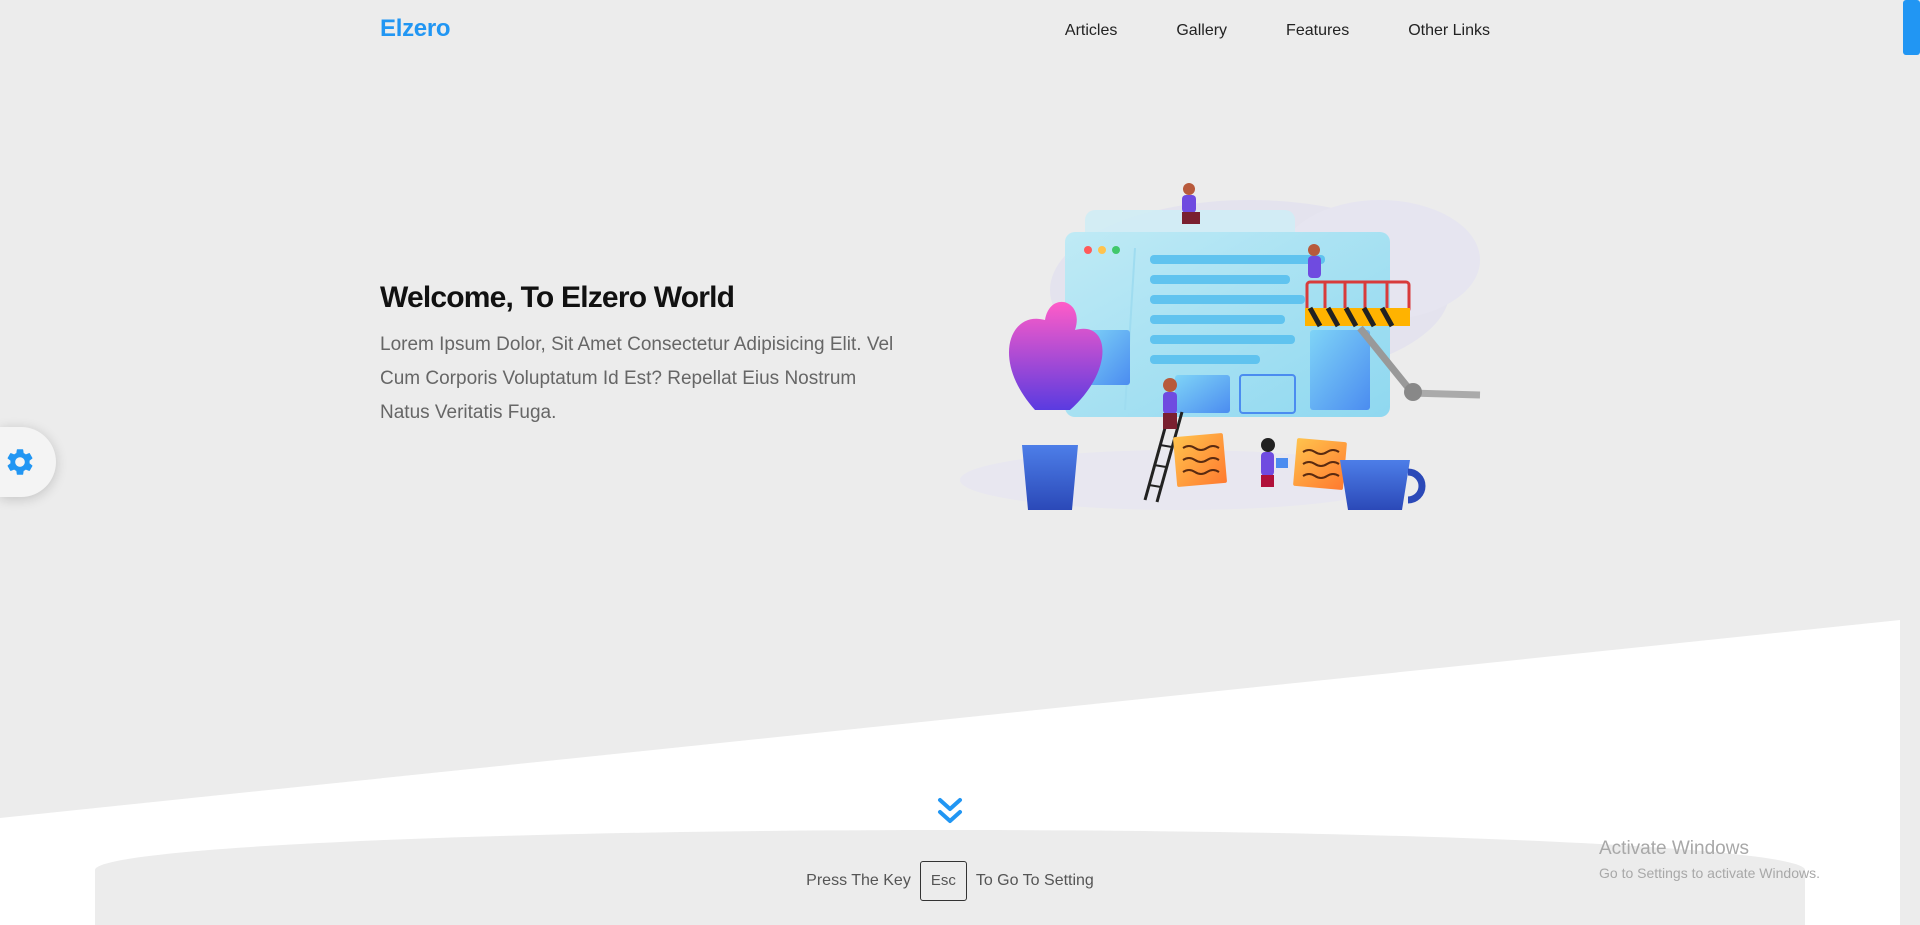 The width and height of the screenshot is (1920, 925). What do you see at coordinates (1709, 873) in the screenshot?
I see `watermark-subtitle: Go to Settings to activate Windows.` at bounding box center [1709, 873].